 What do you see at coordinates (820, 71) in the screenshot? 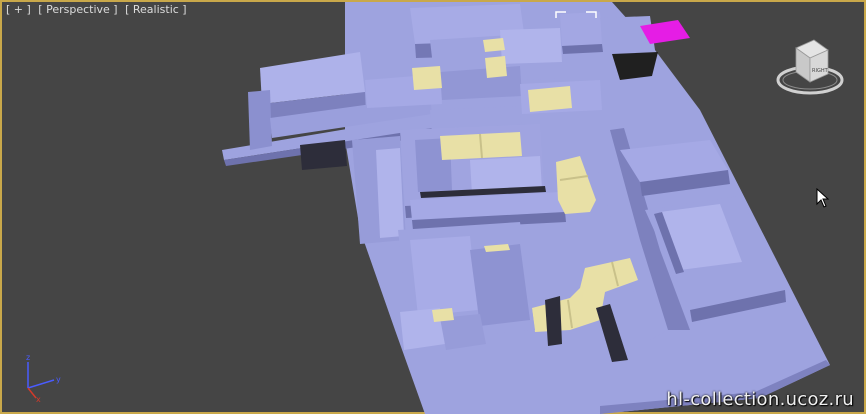
I see `viewcube-face-label: RIGHT` at bounding box center [820, 71].